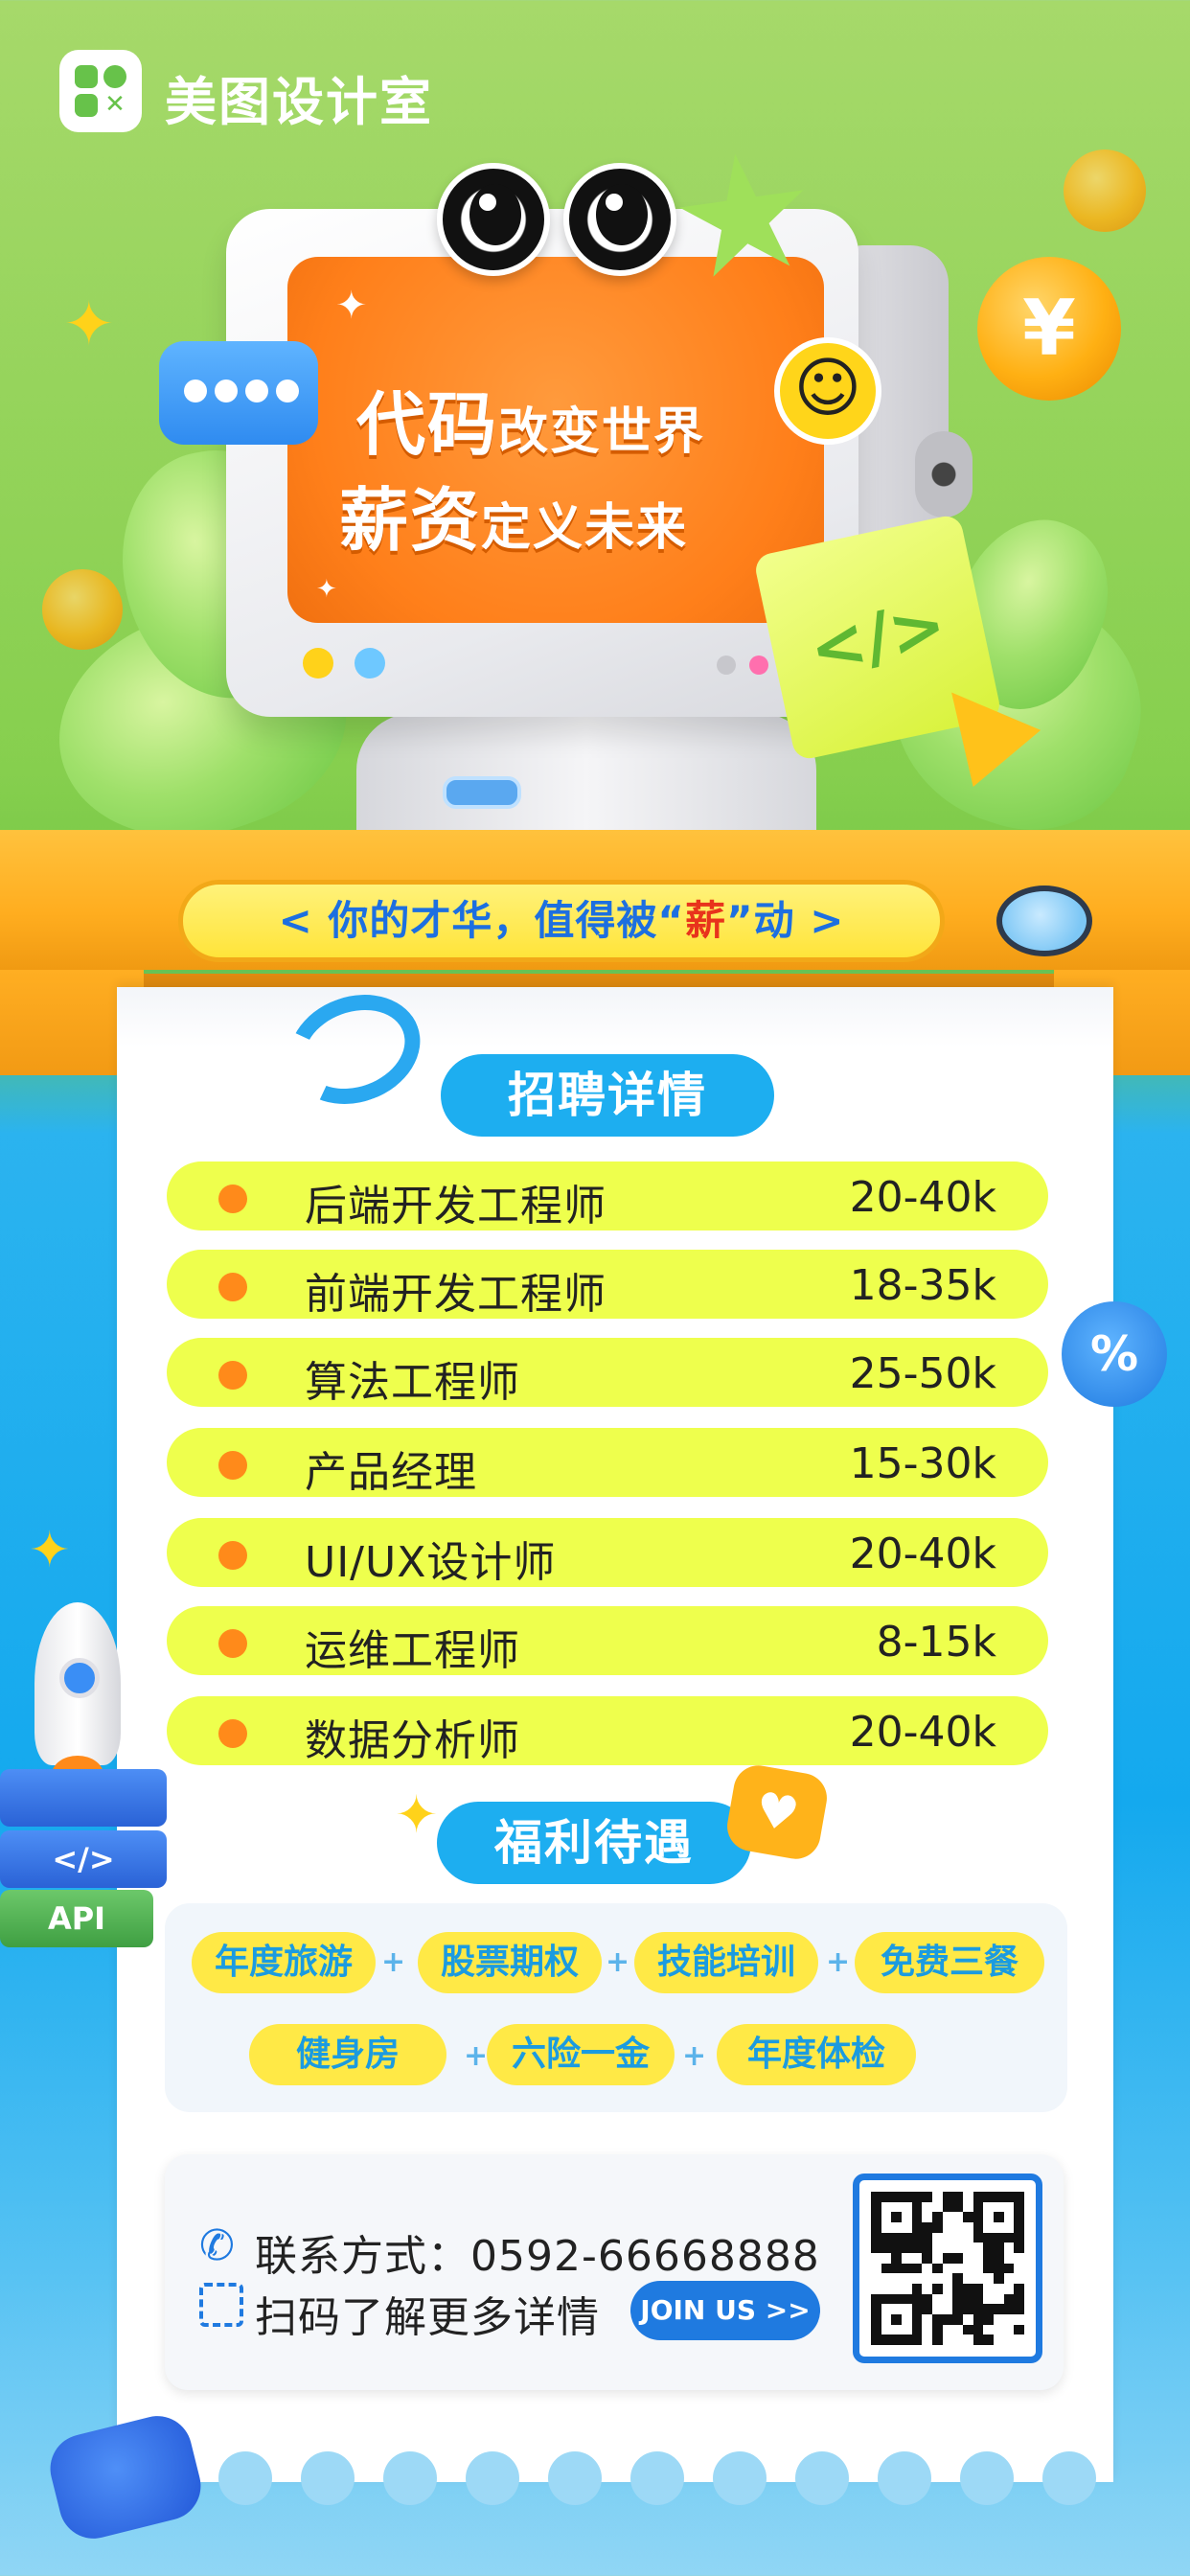 The image size is (1190, 2576). Describe the element at coordinates (1114, 1354) in the screenshot. I see `percent-badge-icon: %` at that location.